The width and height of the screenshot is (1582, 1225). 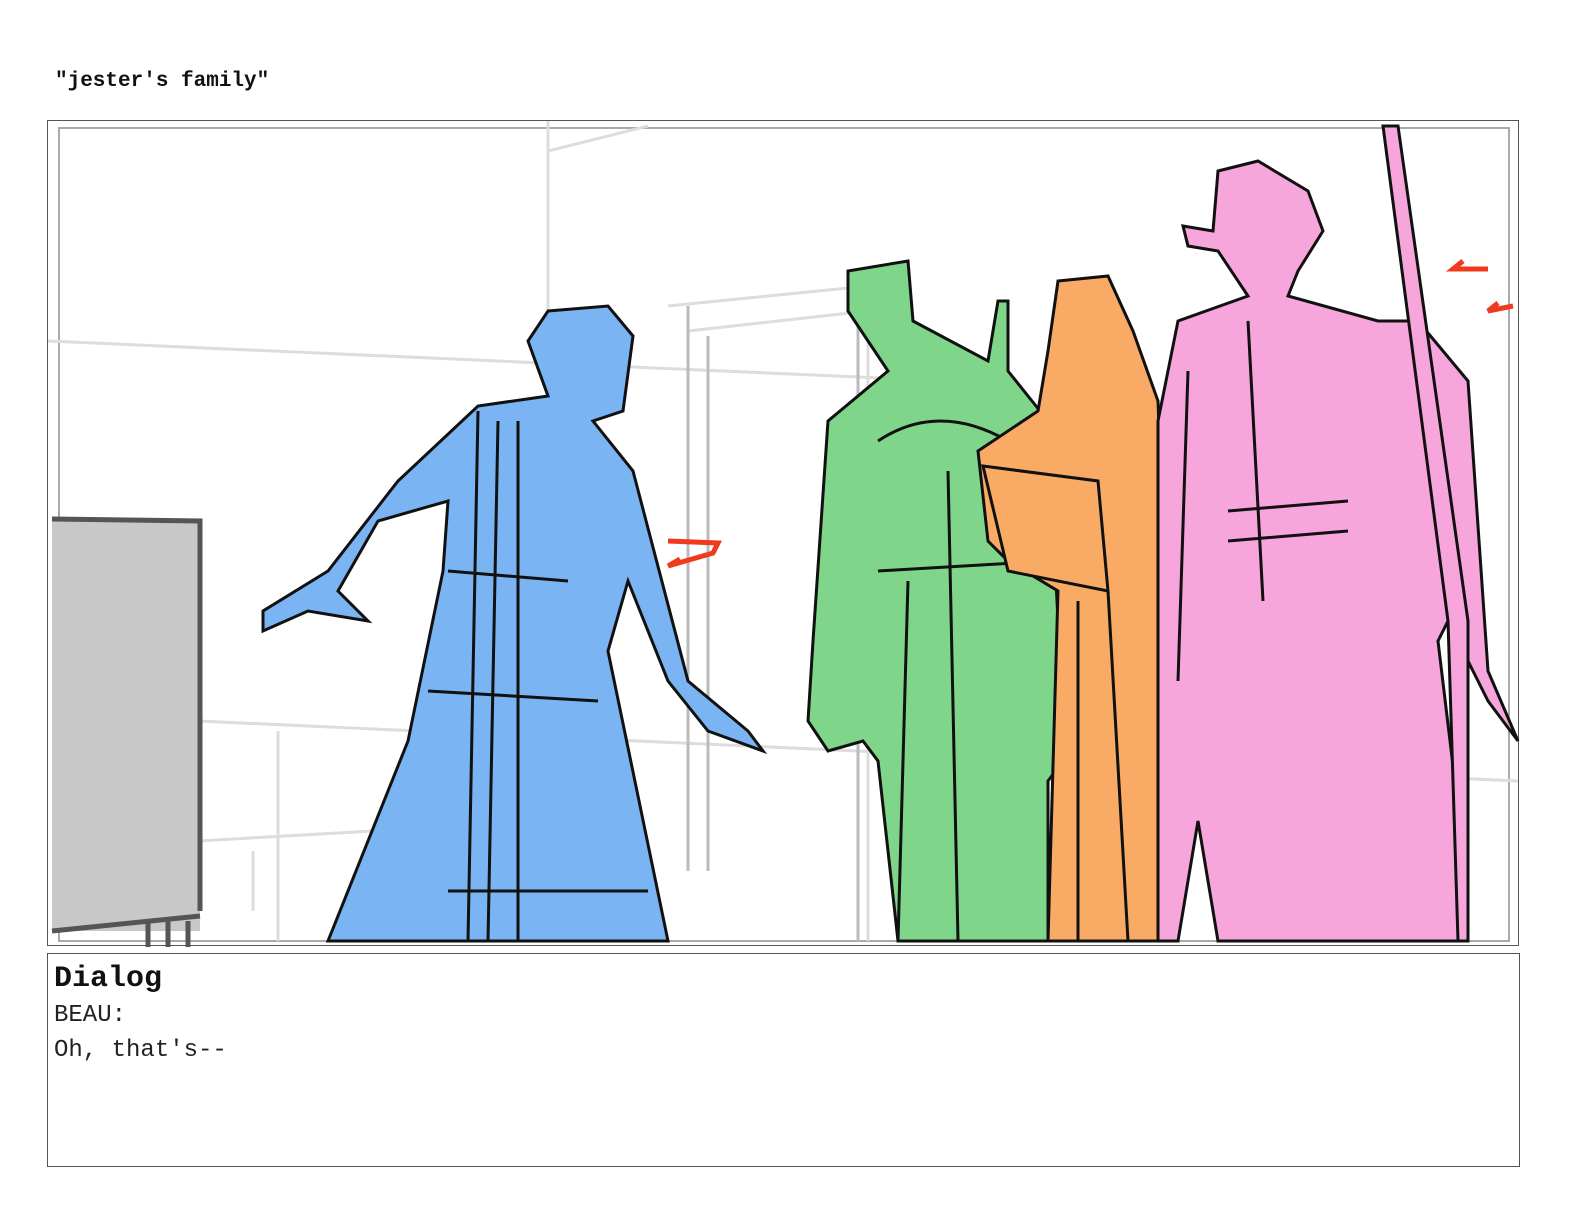 I want to click on figure-green, so click(x=943, y=601).